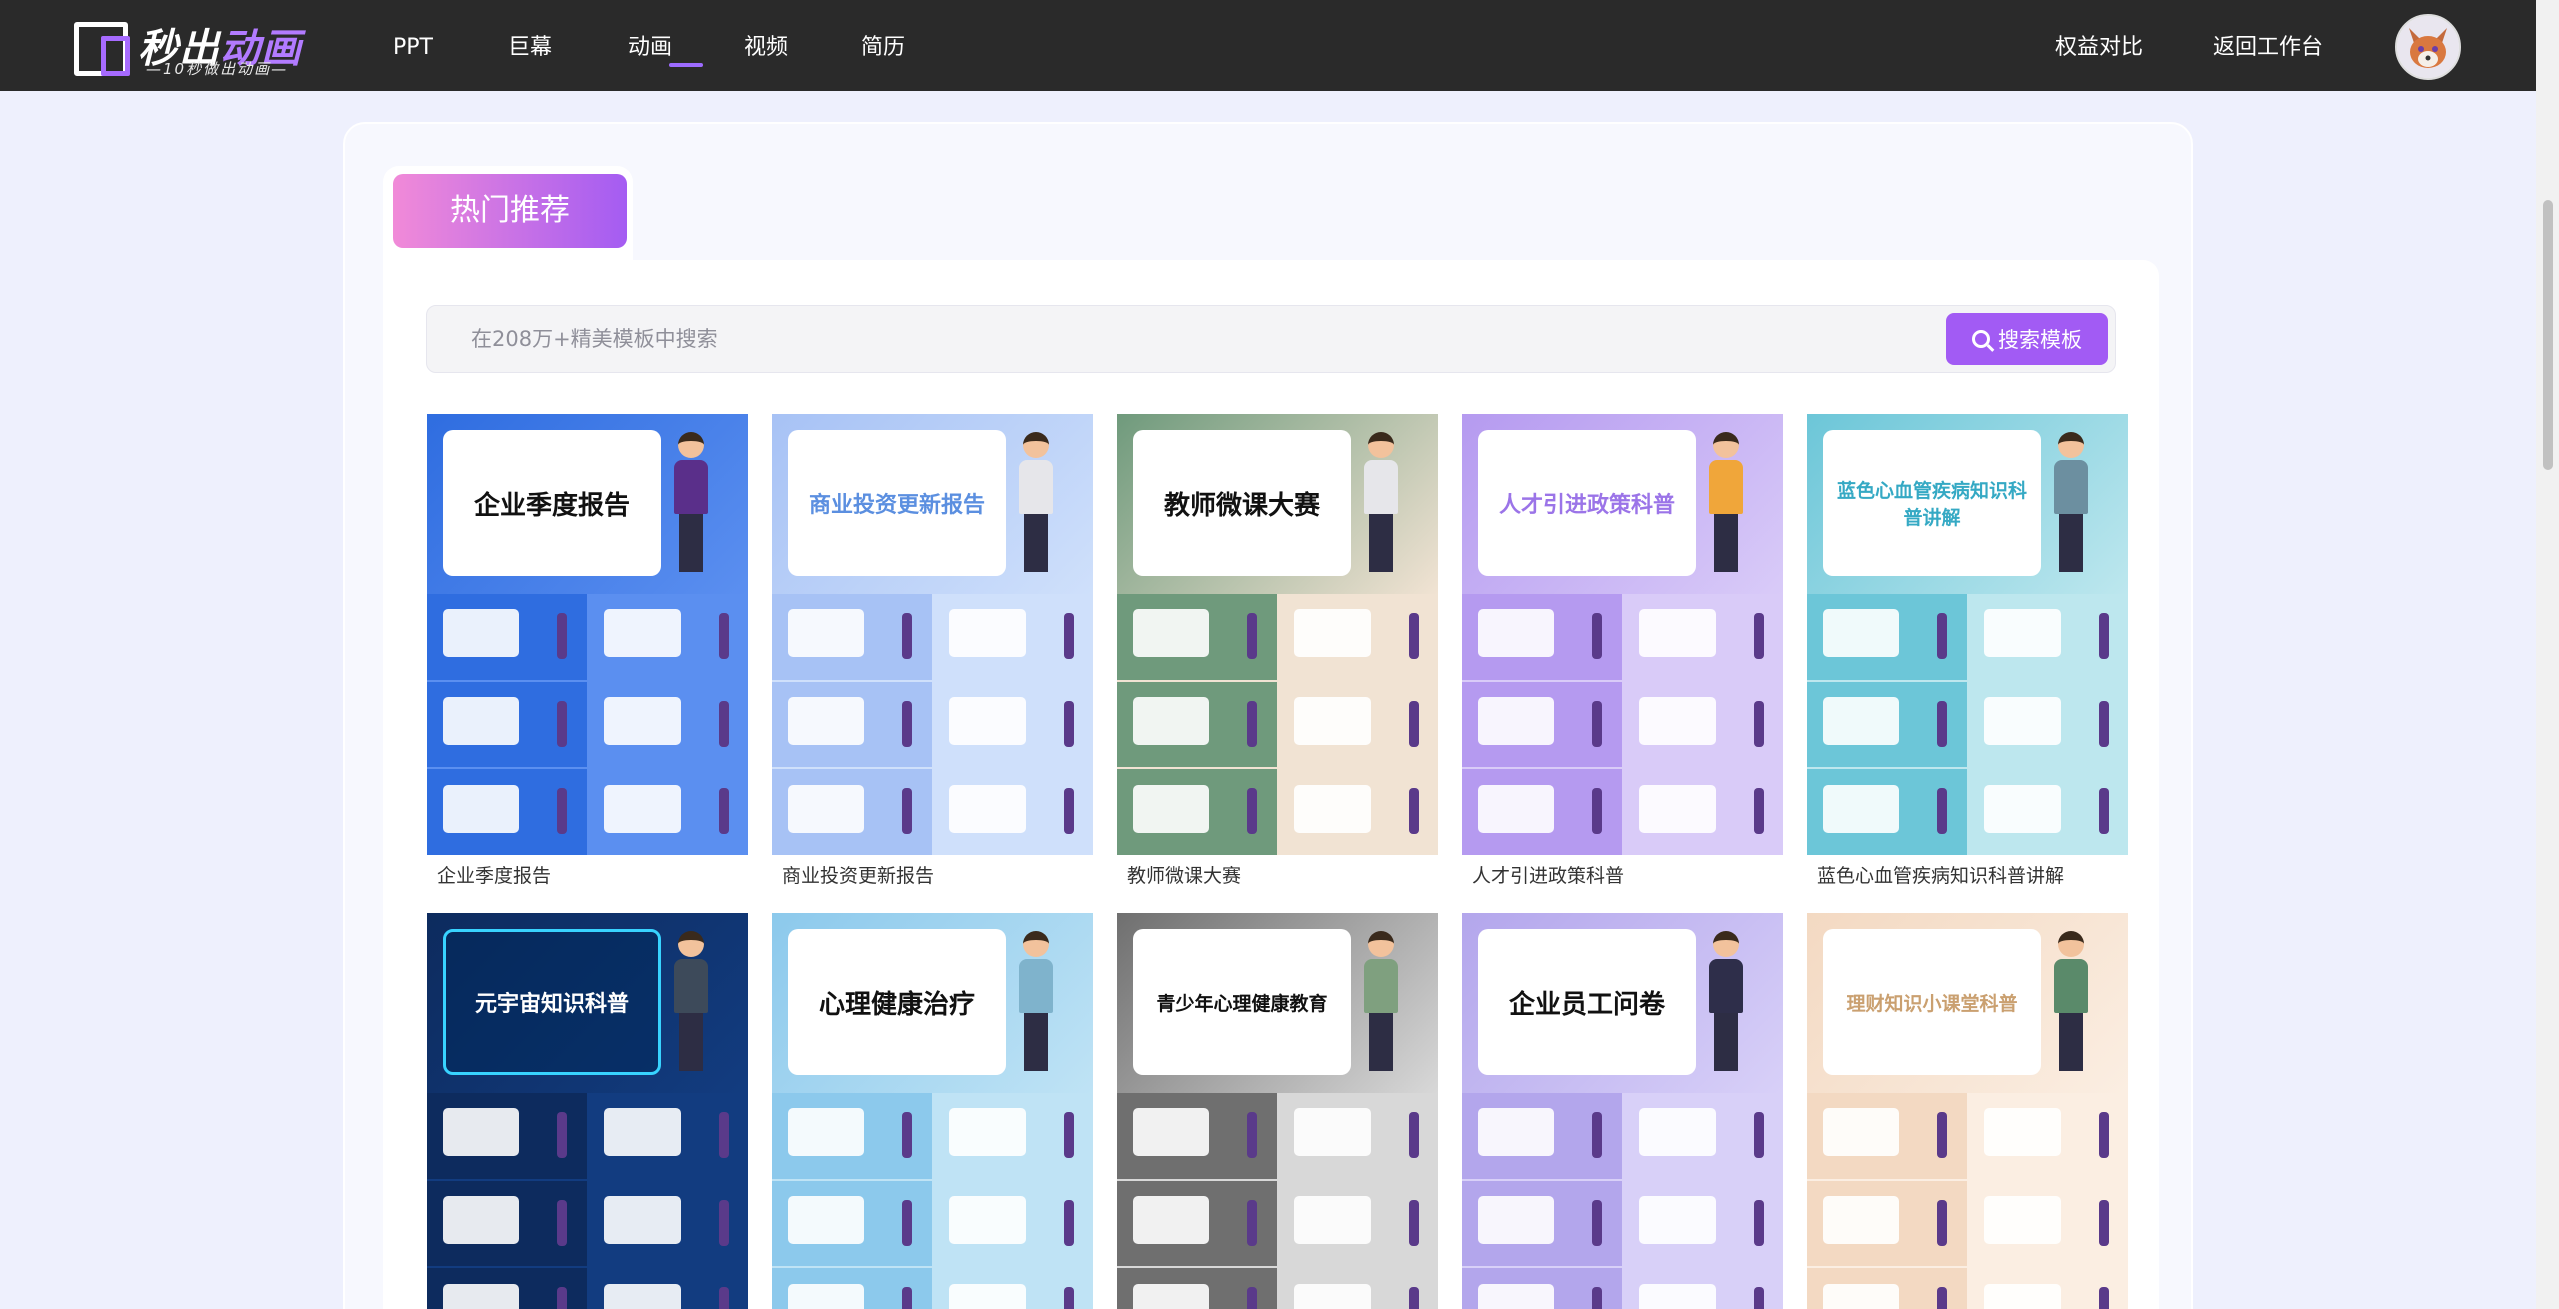 This screenshot has height=1309, width=2559. Describe the element at coordinates (2268, 45) in the screenshot. I see `back-to-workspace-link: 返回工作台` at that location.